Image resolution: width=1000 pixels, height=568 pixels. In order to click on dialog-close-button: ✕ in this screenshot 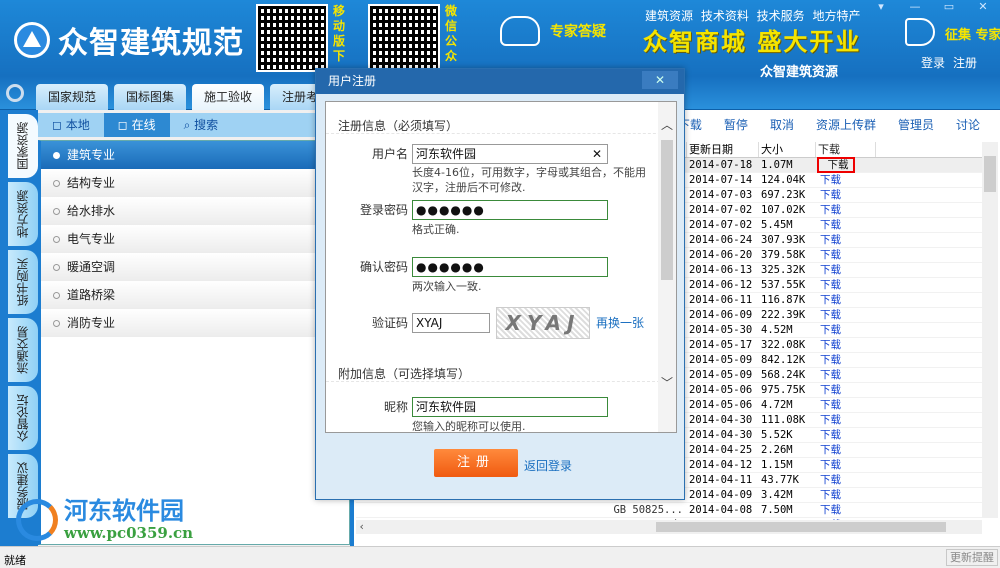, I will do `click(660, 80)`.